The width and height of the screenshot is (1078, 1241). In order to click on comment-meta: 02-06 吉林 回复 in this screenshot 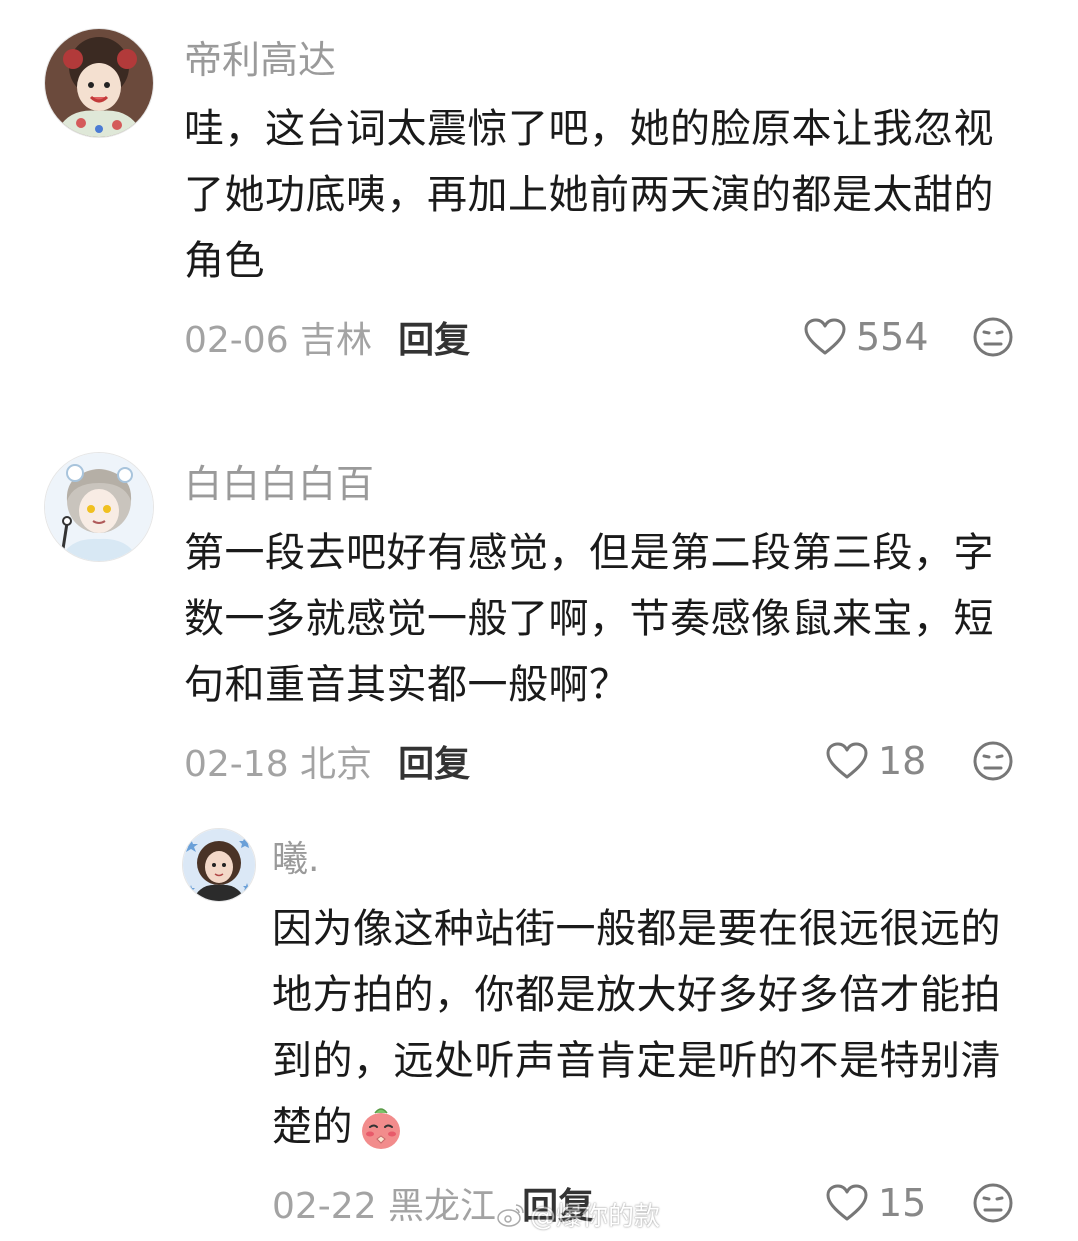, I will do `click(327, 337)`.